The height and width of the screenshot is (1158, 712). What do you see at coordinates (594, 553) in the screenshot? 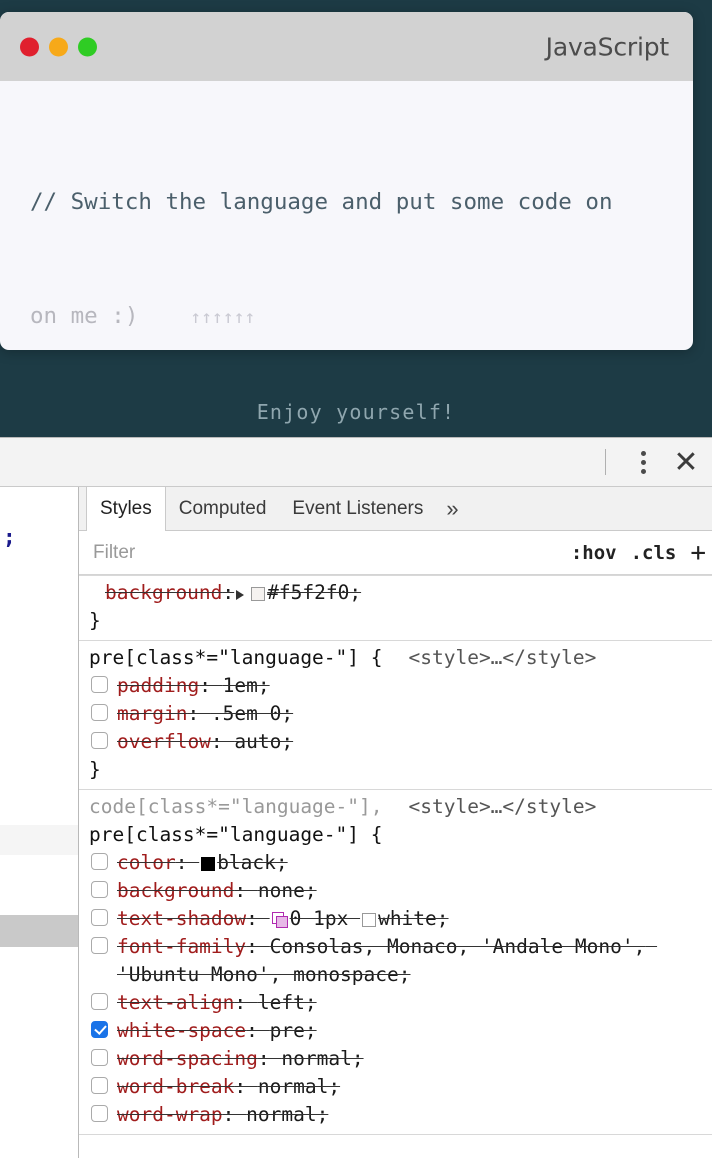
I see `hov-toggle-button: :hov` at bounding box center [594, 553].